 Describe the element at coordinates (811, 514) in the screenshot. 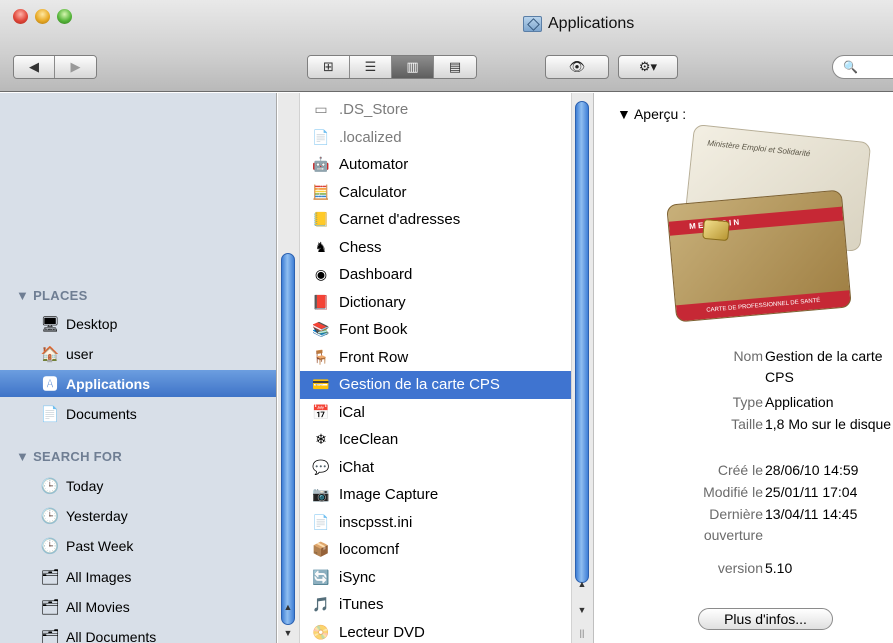

I see `info-value: 13/04/11 14:45` at that location.